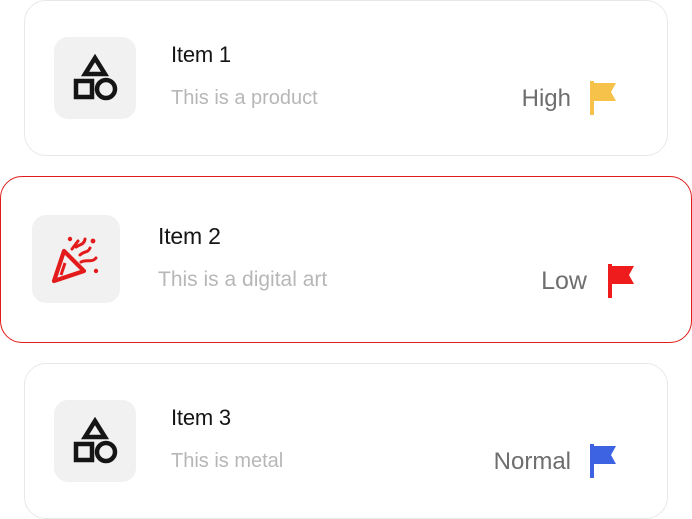 The width and height of the screenshot is (692, 519). Describe the element at coordinates (564, 281) in the screenshot. I see `priority-label: Low` at that location.